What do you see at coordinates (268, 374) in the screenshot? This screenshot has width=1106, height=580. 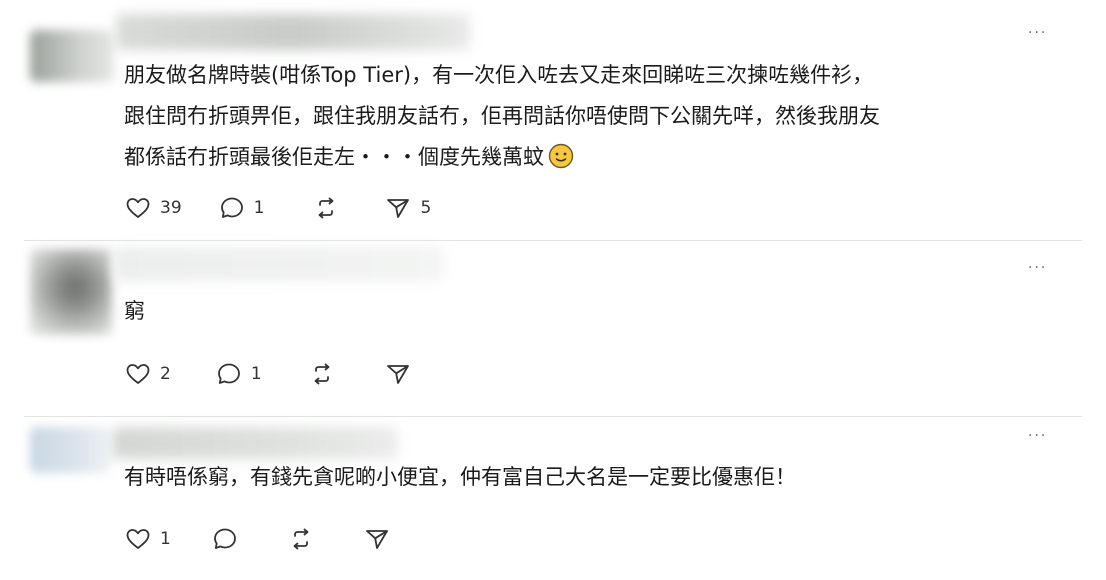 I see `action-bar: 2 1` at bounding box center [268, 374].